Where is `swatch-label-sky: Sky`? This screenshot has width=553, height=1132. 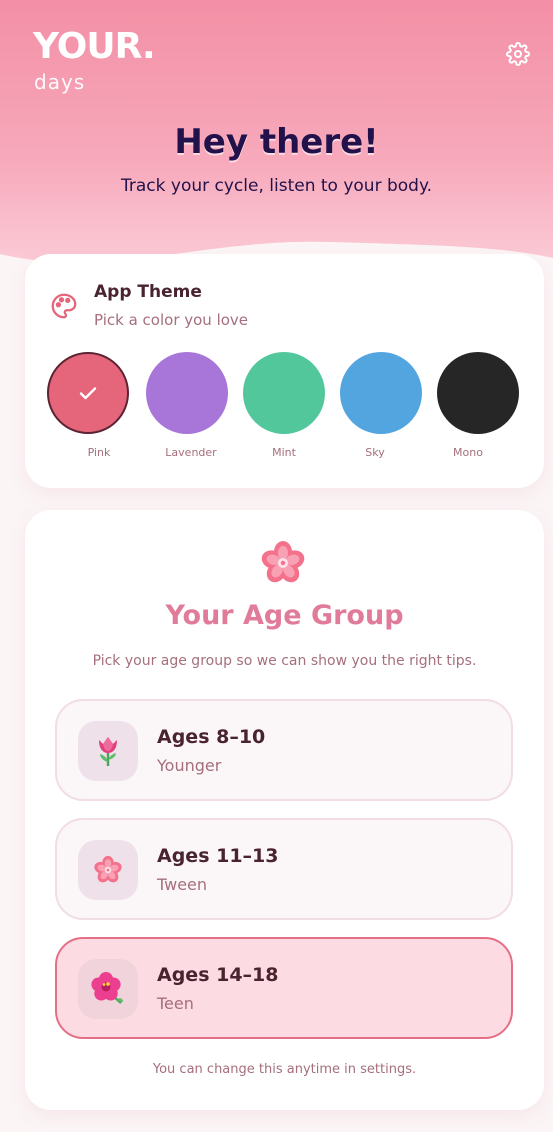
swatch-label-sky: Sky is located at coordinates (375, 452).